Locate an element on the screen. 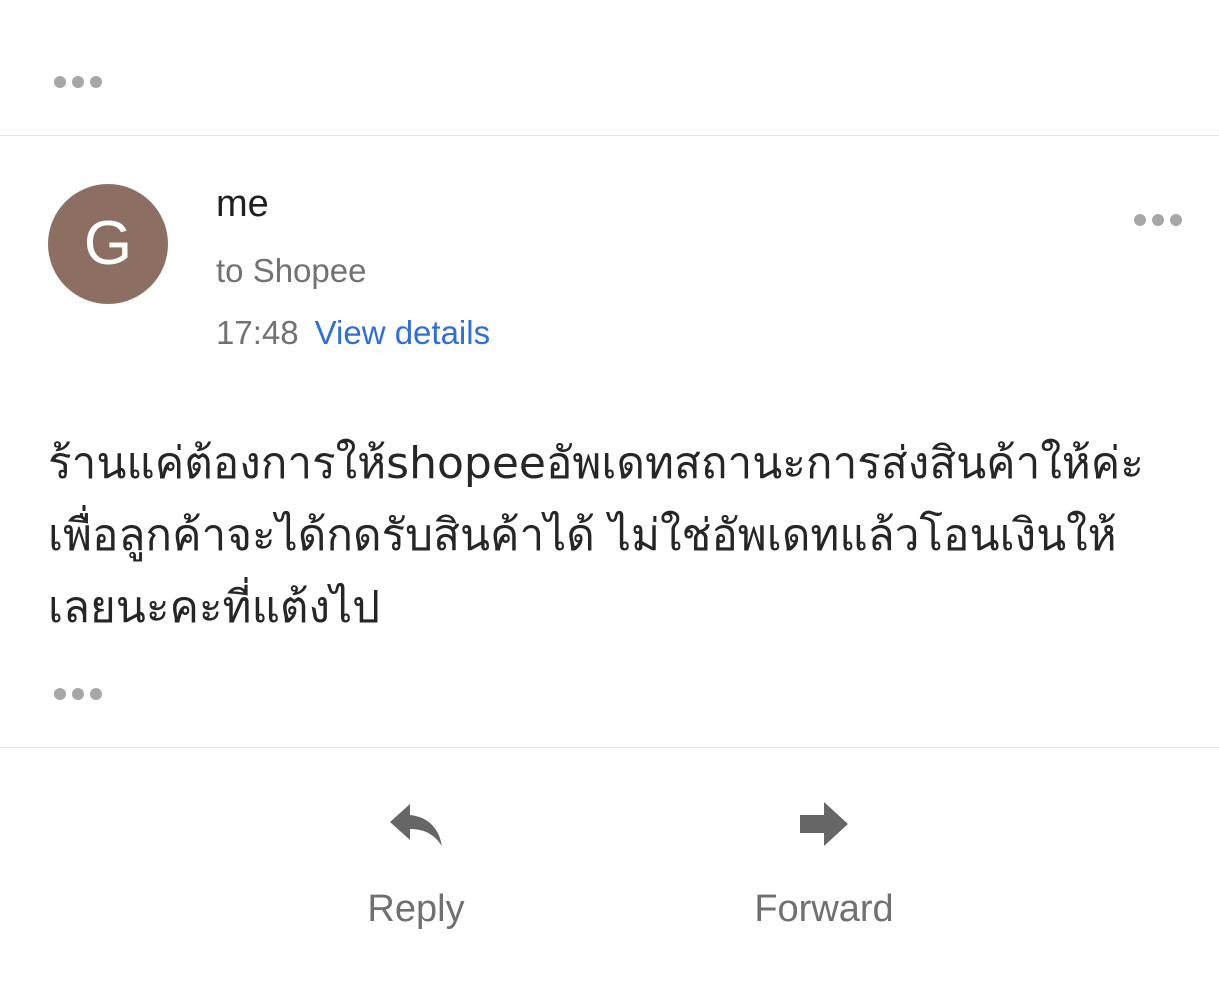 The width and height of the screenshot is (1219, 991). message-more-button is located at coordinates (1158, 220).